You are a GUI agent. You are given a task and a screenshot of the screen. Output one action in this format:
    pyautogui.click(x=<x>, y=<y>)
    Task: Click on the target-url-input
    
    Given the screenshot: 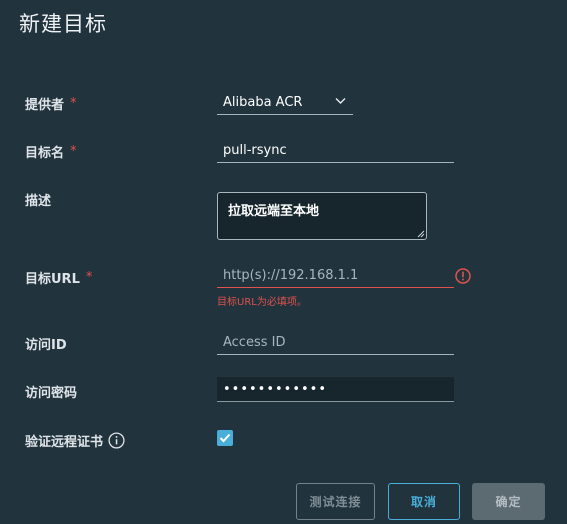 What is the action you would take?
    pyautogui.click(x=335, y=275)
    